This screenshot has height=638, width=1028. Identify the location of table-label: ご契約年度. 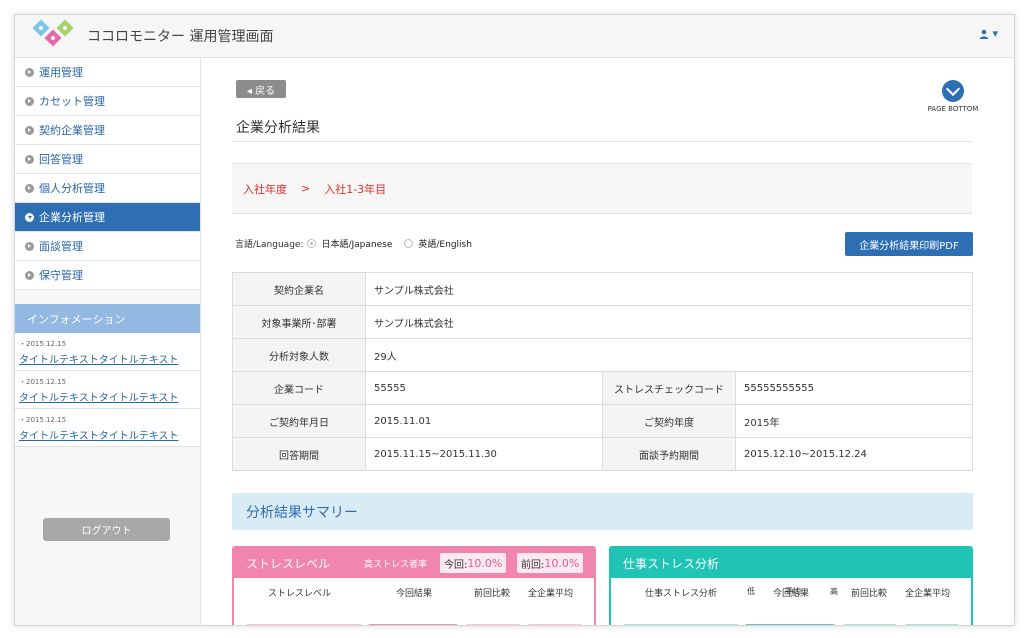
(669, 421).